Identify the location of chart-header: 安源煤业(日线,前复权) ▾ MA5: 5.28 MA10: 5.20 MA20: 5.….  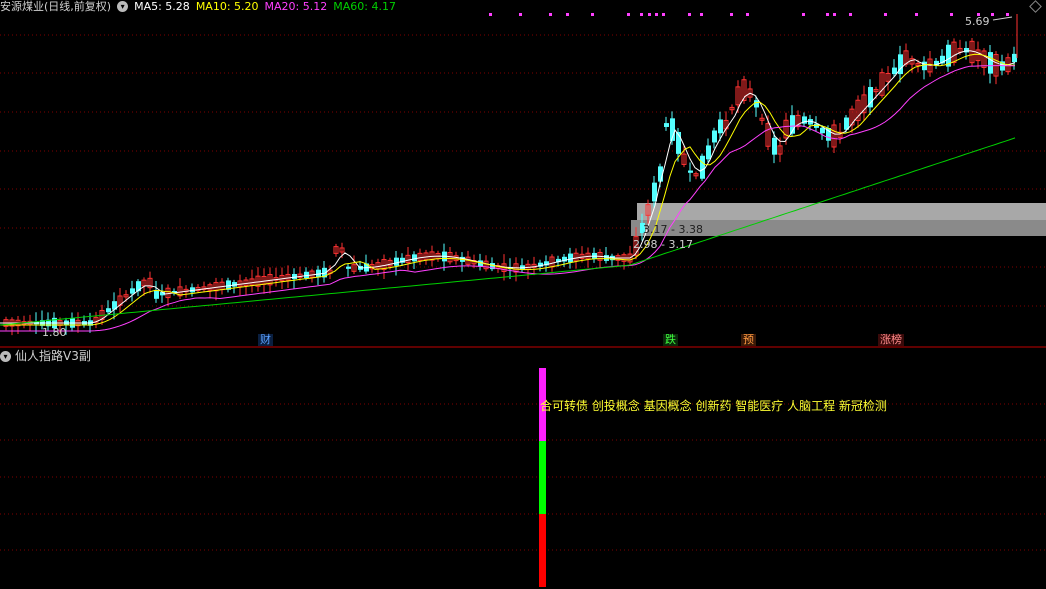
(201, 7).